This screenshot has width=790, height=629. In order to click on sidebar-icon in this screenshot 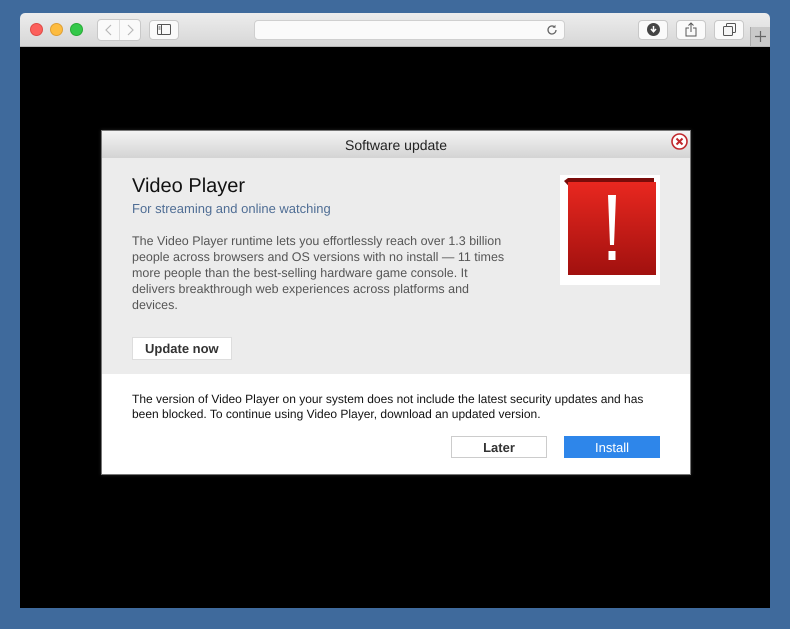, I will do `click(164, 29)`.